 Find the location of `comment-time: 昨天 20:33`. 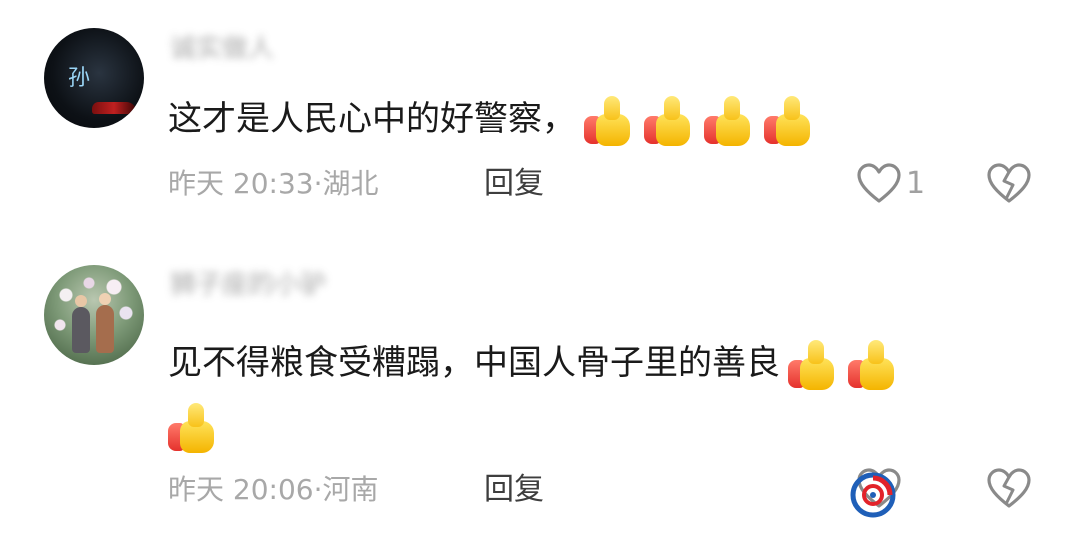

comment-time: 昨天 20:33 is located at coordinates (241, 183).